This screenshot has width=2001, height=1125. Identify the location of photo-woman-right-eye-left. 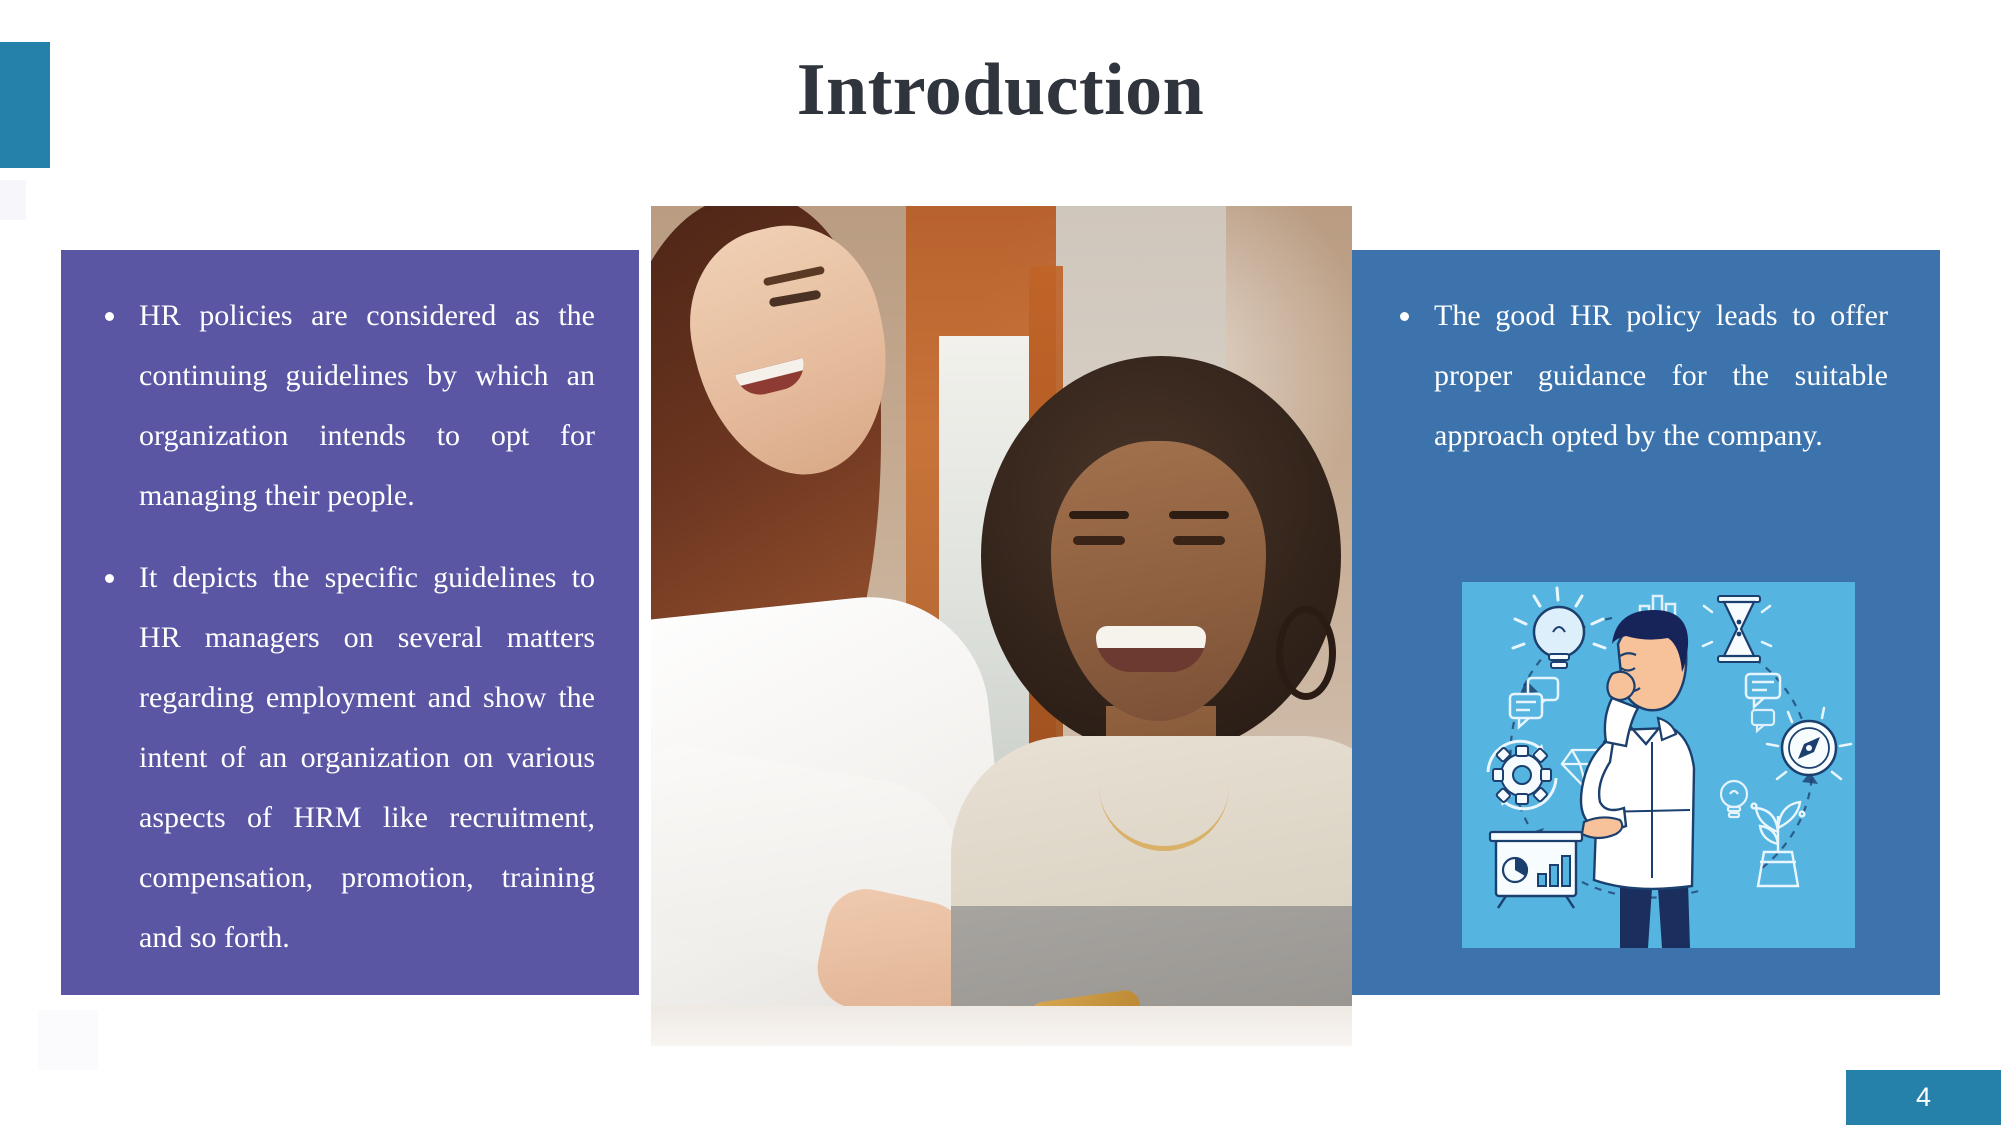
(1099, 540).